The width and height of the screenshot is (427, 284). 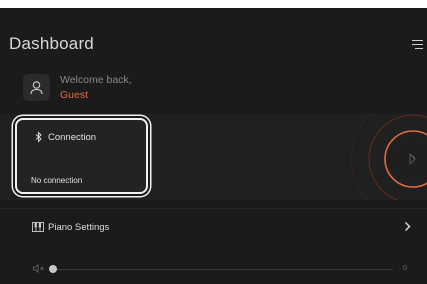 I want to click on welcome-username: Guest, so click(x=74, y=95).